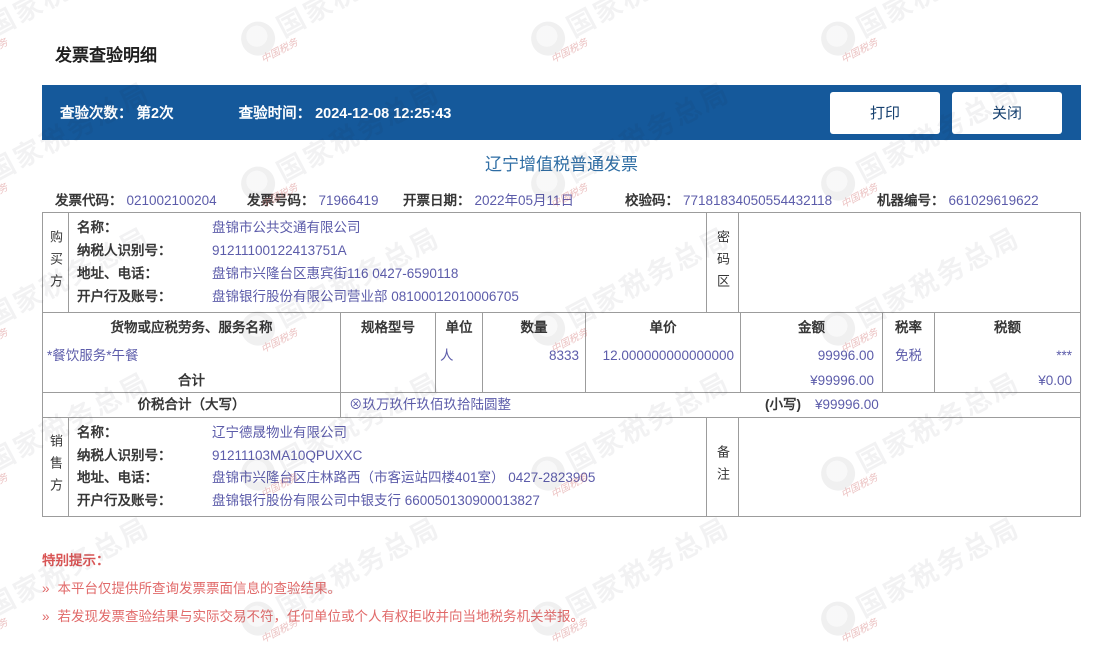  I want to click on notice-text: 本平台仅提供所查询发票票面信息的查验结果。, so click(199, 588).